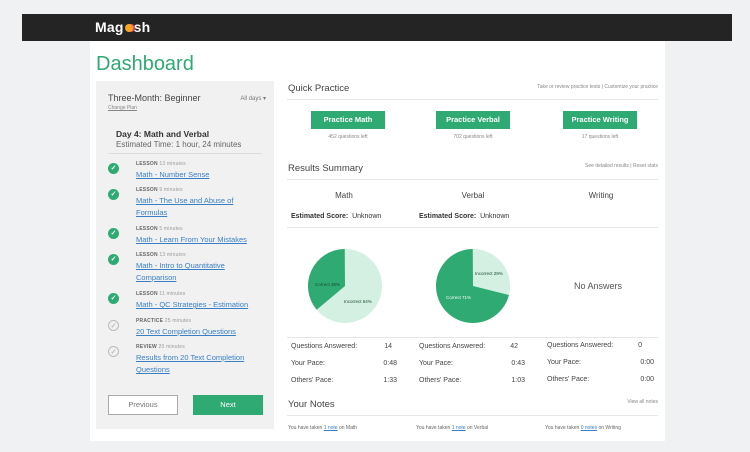  I want to click on questions-left: 702 questions left, so click(473, 137).